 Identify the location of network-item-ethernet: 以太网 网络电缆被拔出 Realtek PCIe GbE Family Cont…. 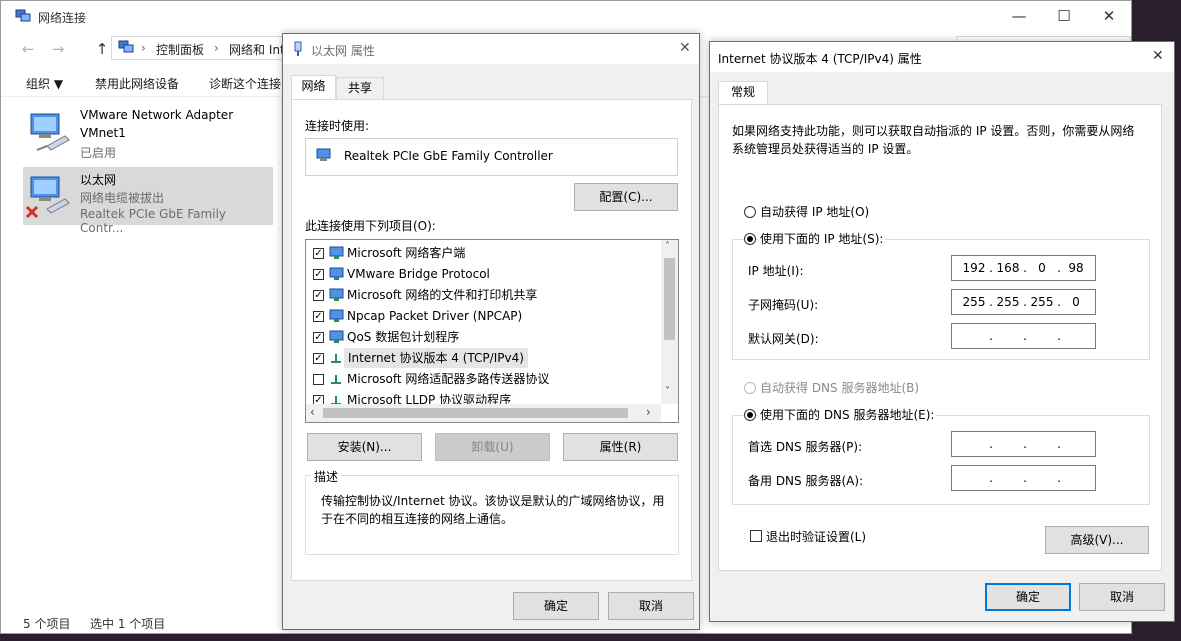
(148, 201).